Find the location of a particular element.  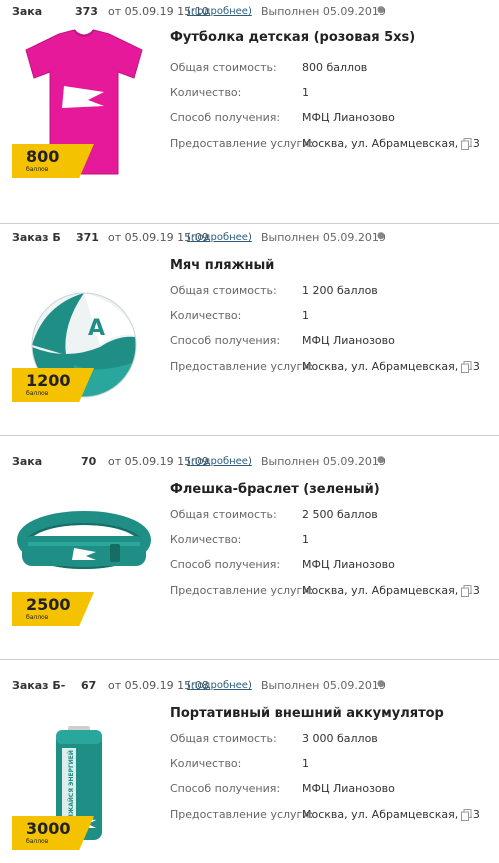

order-number: 371 is located at coordinates (87, 237).